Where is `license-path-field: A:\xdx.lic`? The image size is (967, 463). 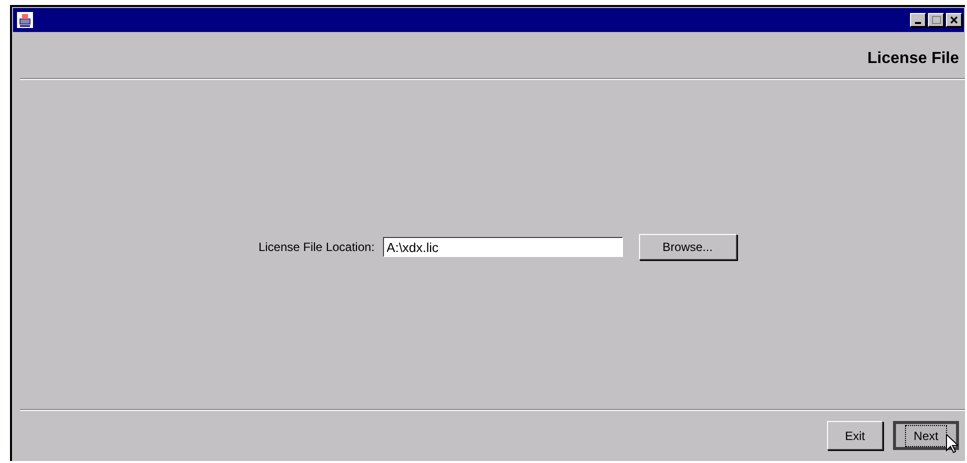 license-path-field: A:\xdx.lic is located at coordinates (502, 247).